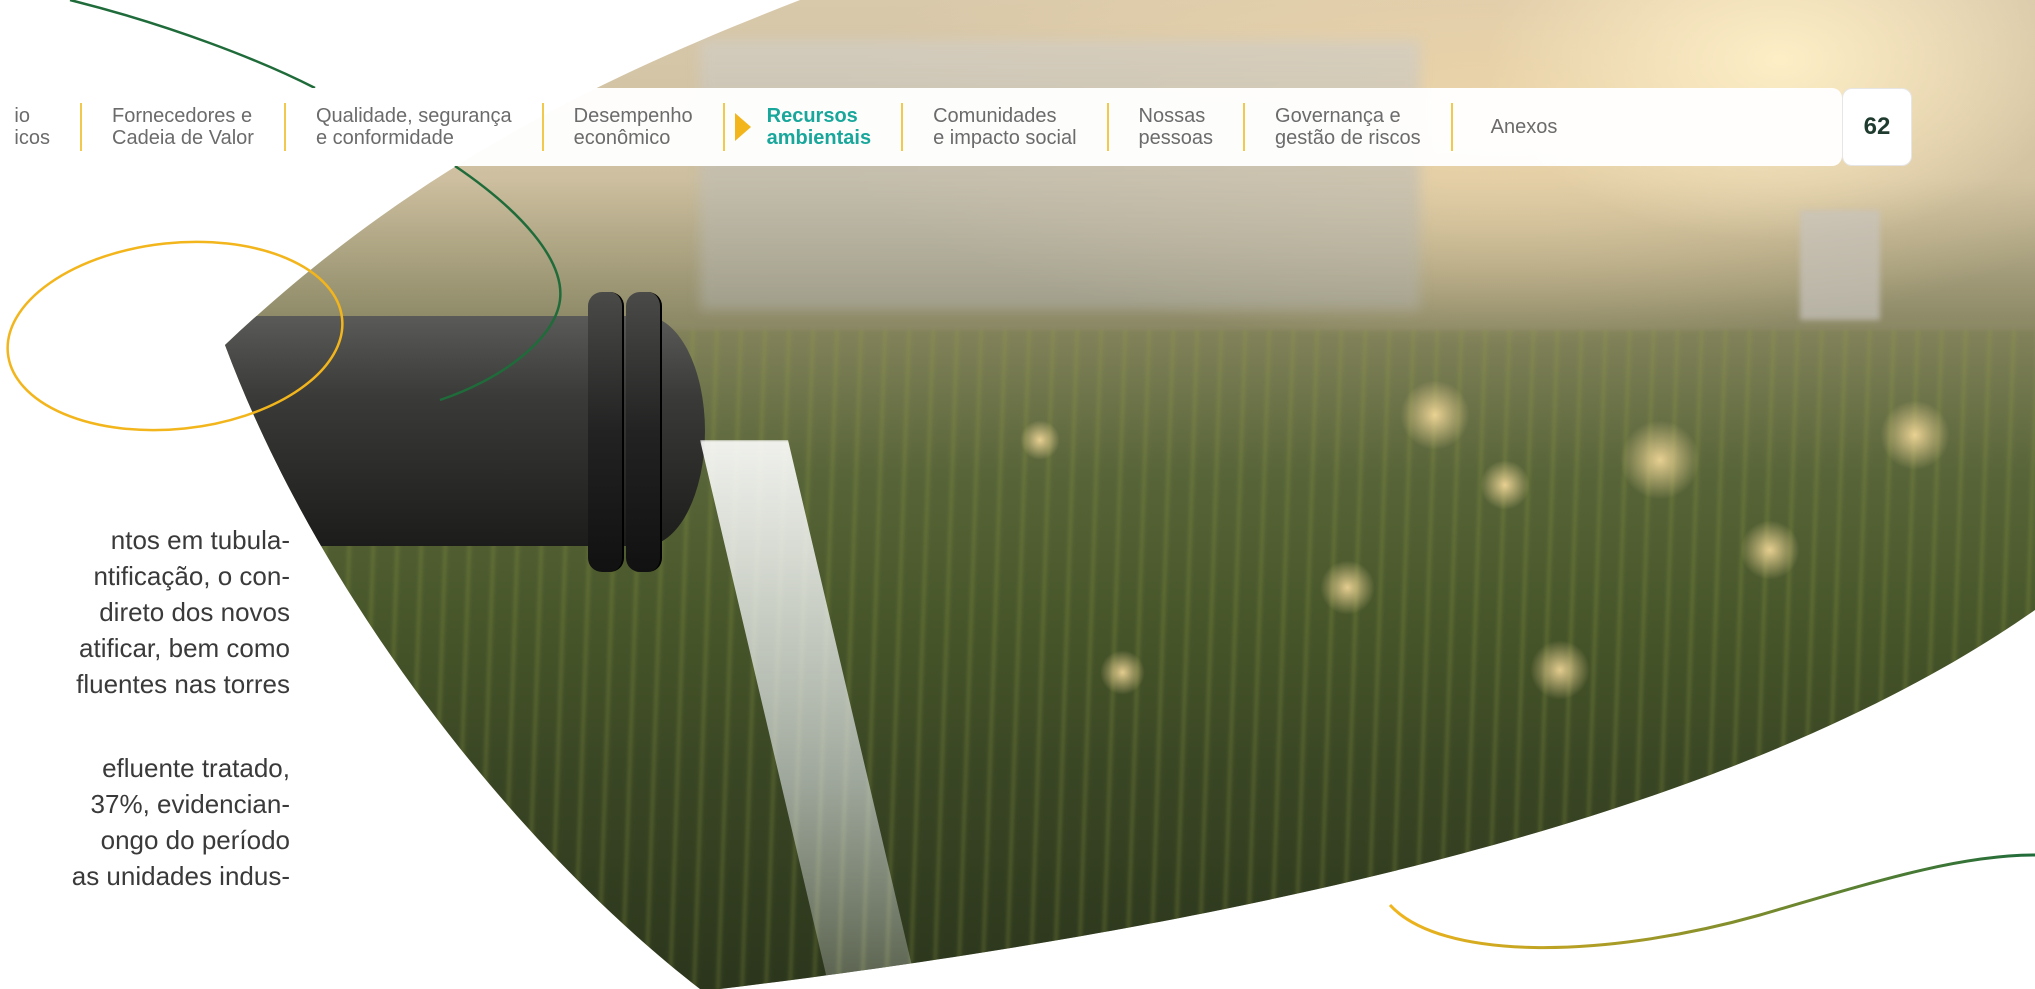  What do you see at coordinates (182, 116) in the screenshot?
I see `nav-item-line1: Fornecedores e` at bounding box center [182, 116].